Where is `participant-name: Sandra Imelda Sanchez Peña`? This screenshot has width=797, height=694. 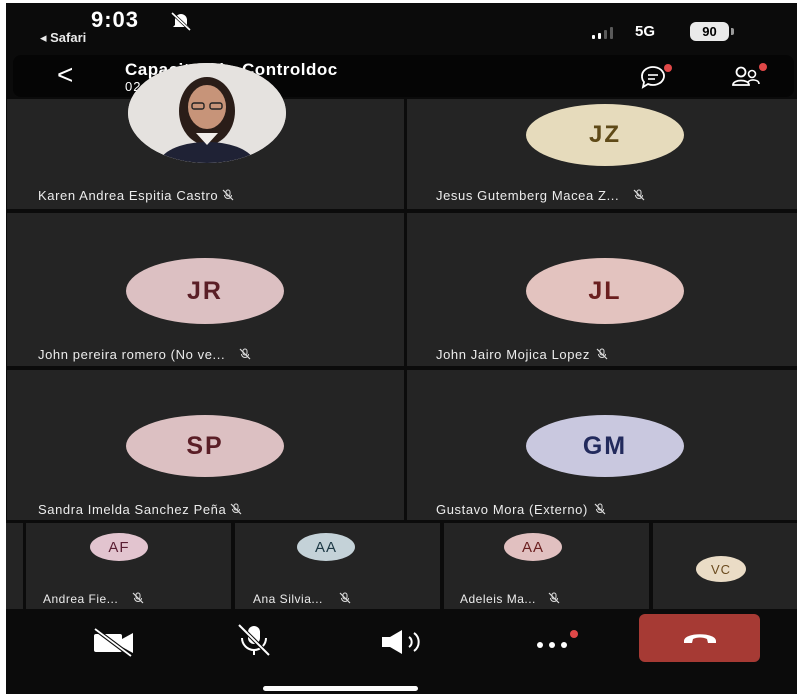
participant-name: Sandra Imelda Sanchez Peña is located at coordinates (140, 509).